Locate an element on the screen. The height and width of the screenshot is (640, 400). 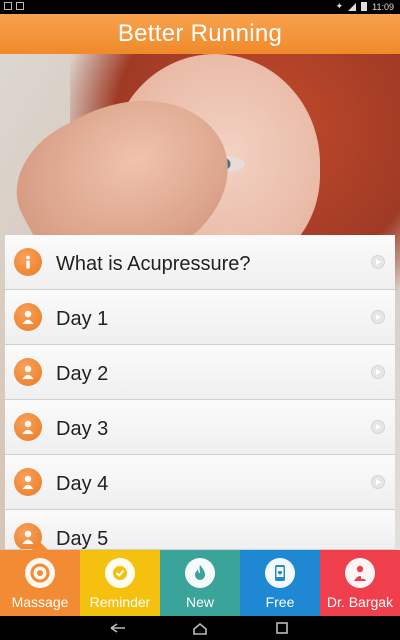
list-item-what-is-acupressure: What is Acupressure? is located at coordinates (200, 262).